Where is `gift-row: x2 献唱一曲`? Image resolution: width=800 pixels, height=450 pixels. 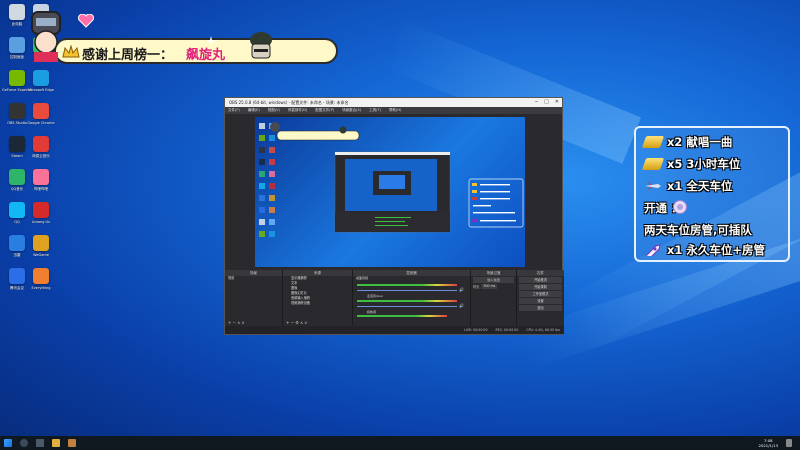
gift-row: x2 献唱一曲 is located at coordinates (687, 142).